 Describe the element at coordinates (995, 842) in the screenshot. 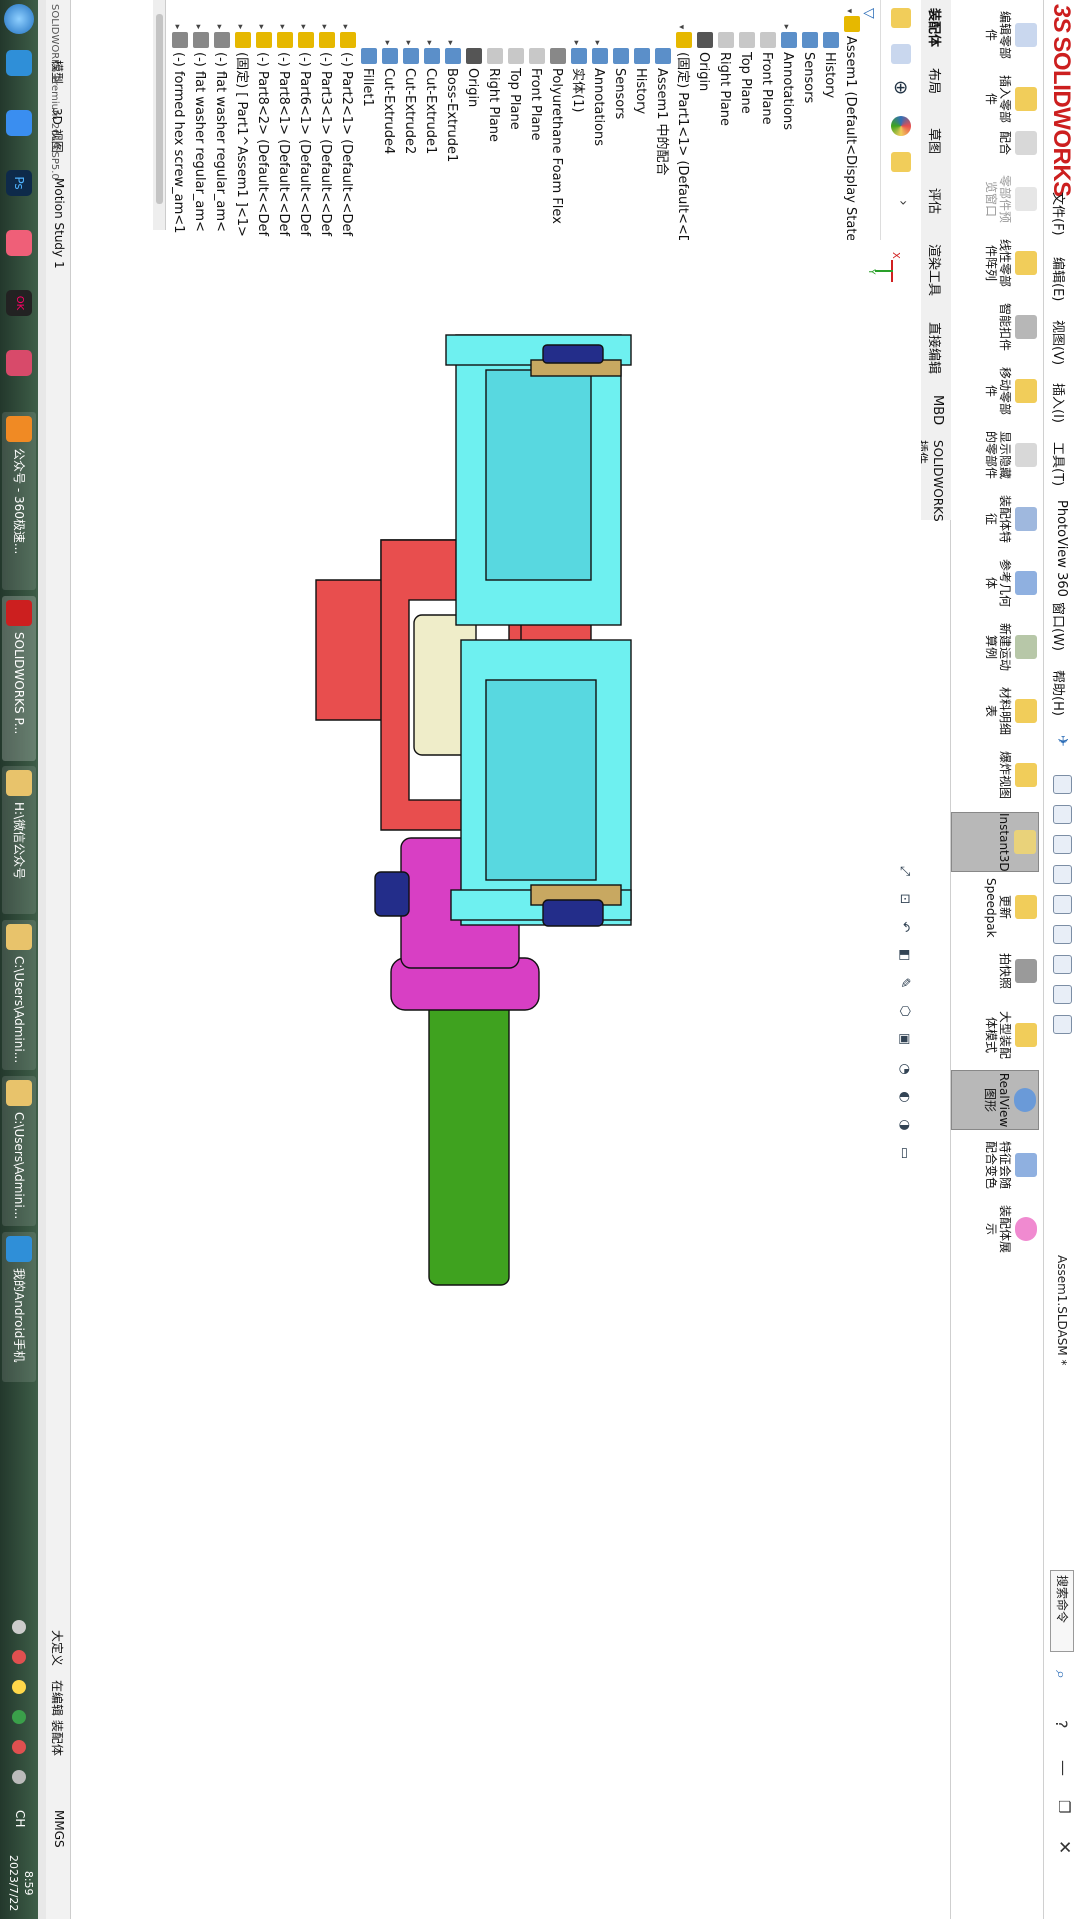

I see `instant3d-button: Instant3D` at that location.